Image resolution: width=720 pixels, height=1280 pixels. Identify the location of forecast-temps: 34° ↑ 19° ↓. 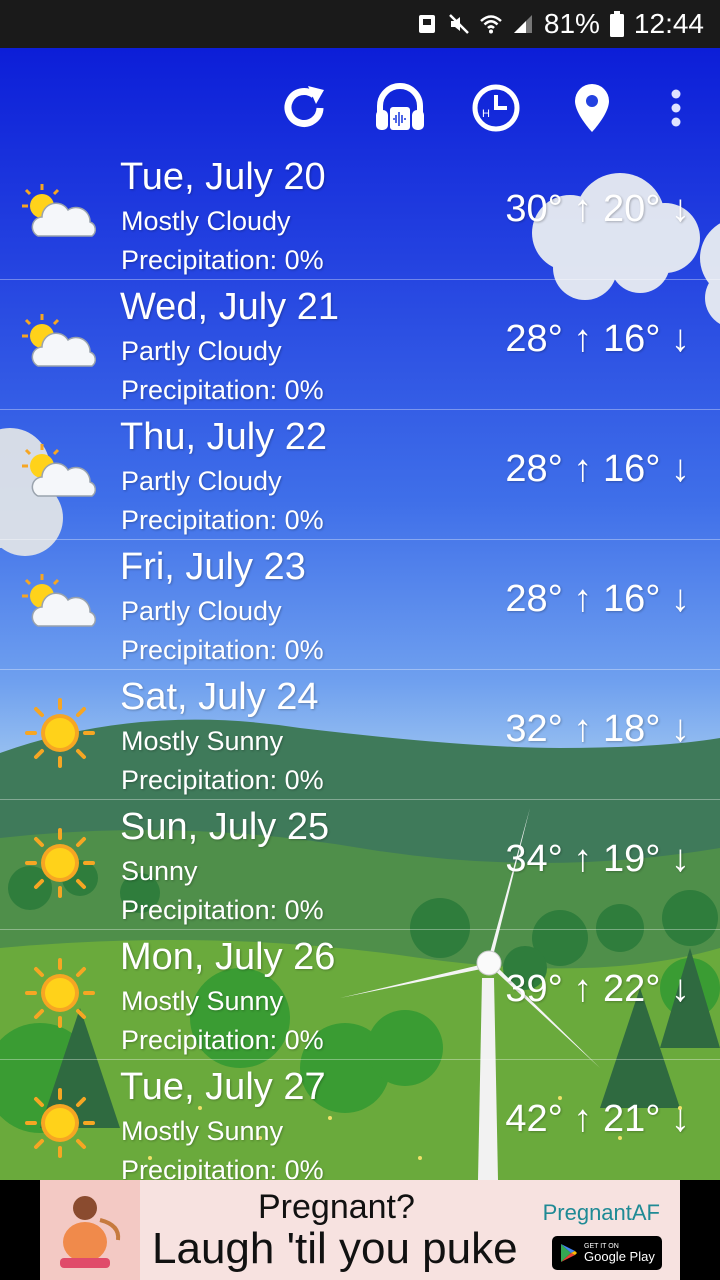
(597, 859).